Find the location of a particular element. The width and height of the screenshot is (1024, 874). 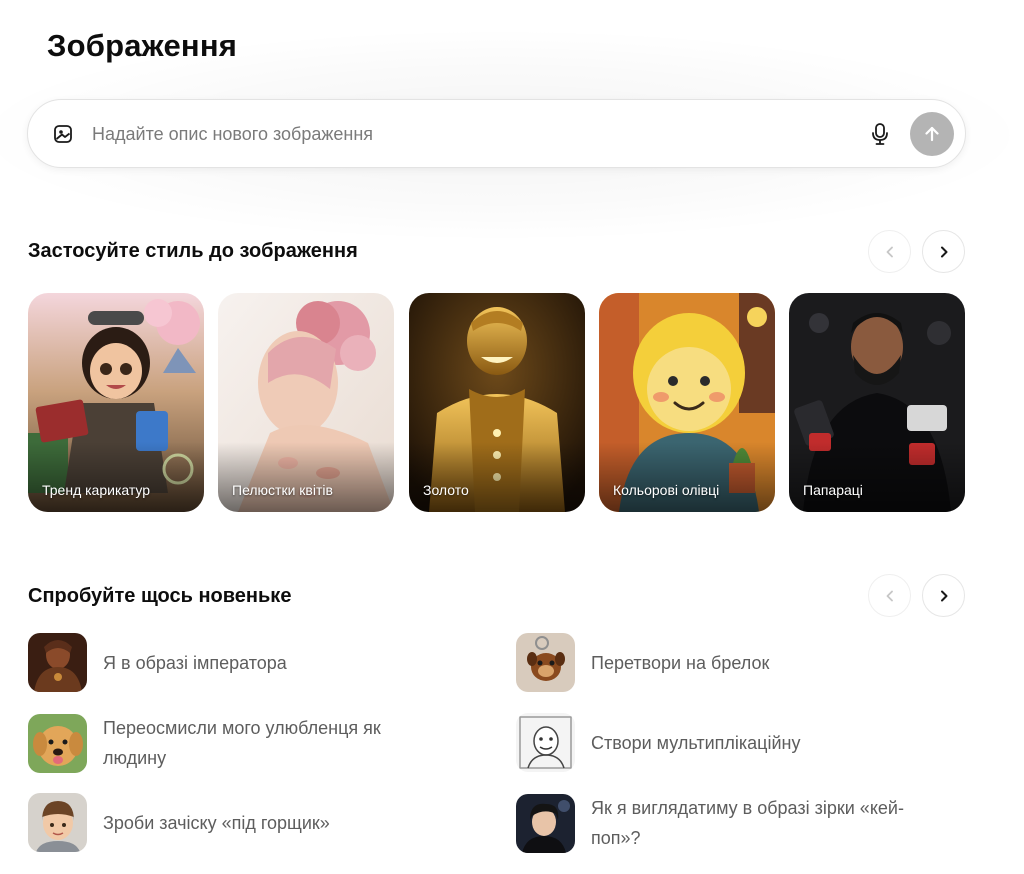

suggestion-keychain: Перетвори на брелок is located at coordinates (713, 662).